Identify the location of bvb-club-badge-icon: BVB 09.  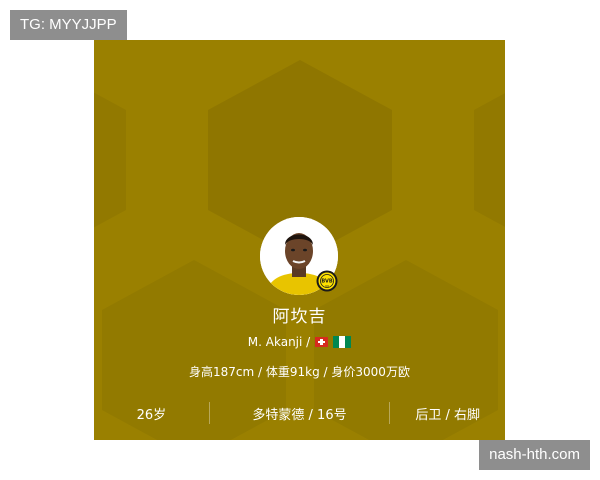
(327, 281).